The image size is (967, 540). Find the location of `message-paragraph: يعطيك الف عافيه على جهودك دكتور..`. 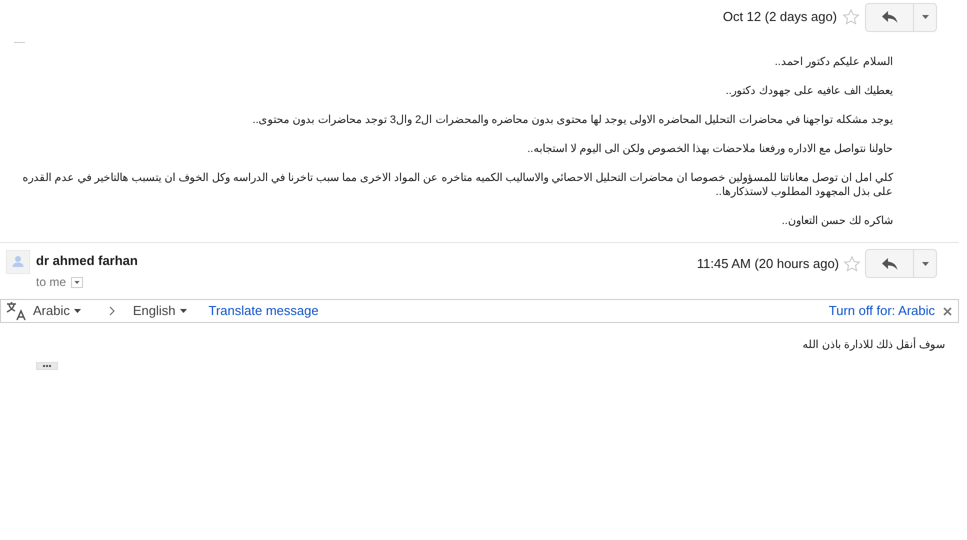

message-paragraph: يعطيك الف عافيه على جهودك دكتور.. is located at coordinates (808, 91).